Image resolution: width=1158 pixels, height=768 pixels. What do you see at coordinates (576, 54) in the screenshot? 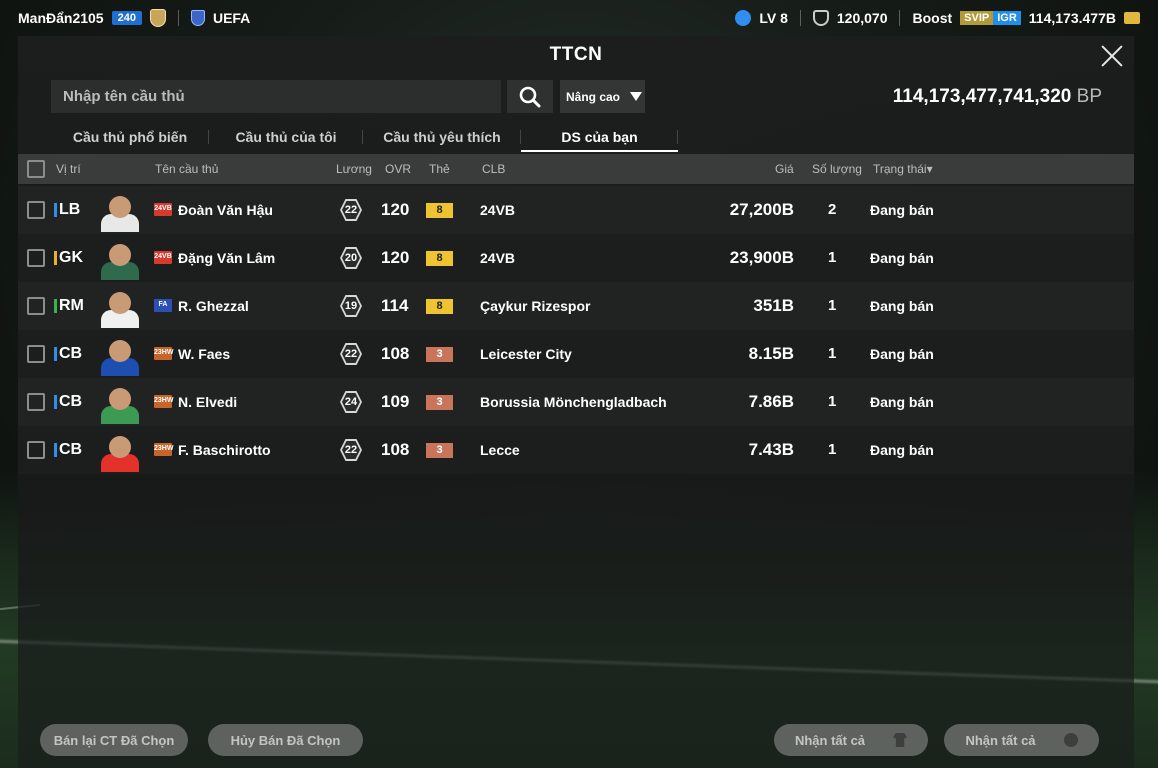
I see `page-title: TTCN` at bounding box center [576, 54].